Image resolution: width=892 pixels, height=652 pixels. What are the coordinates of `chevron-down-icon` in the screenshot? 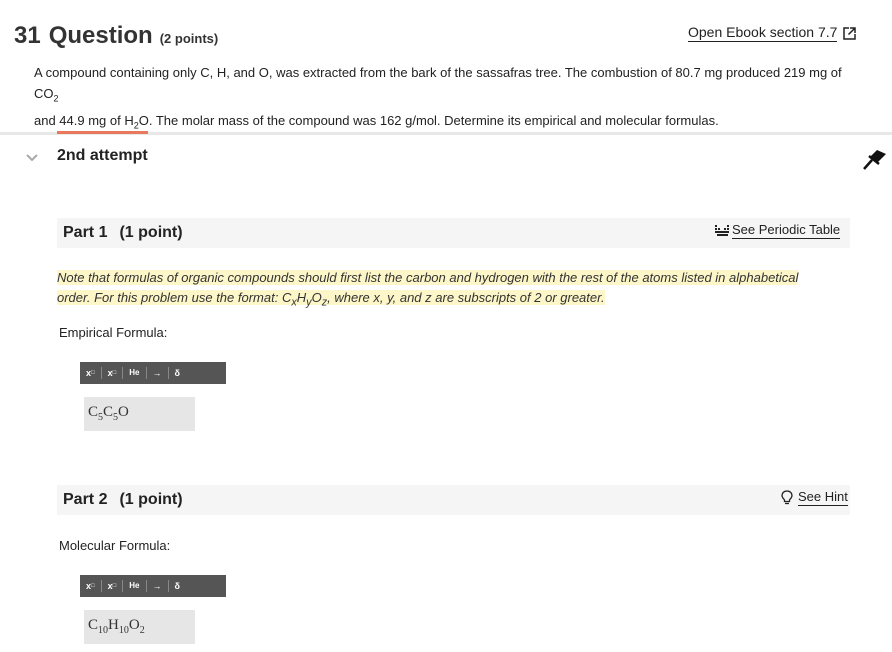 It's located at (32, 158).